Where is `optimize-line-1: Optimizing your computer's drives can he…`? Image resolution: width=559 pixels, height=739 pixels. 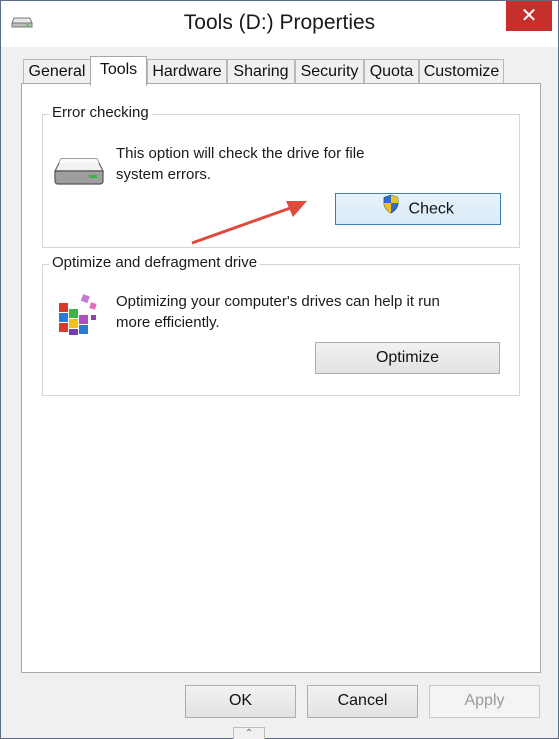
optimize-line-1: Optimizing your computer's drives can he… is located at coordinates (278, 301).